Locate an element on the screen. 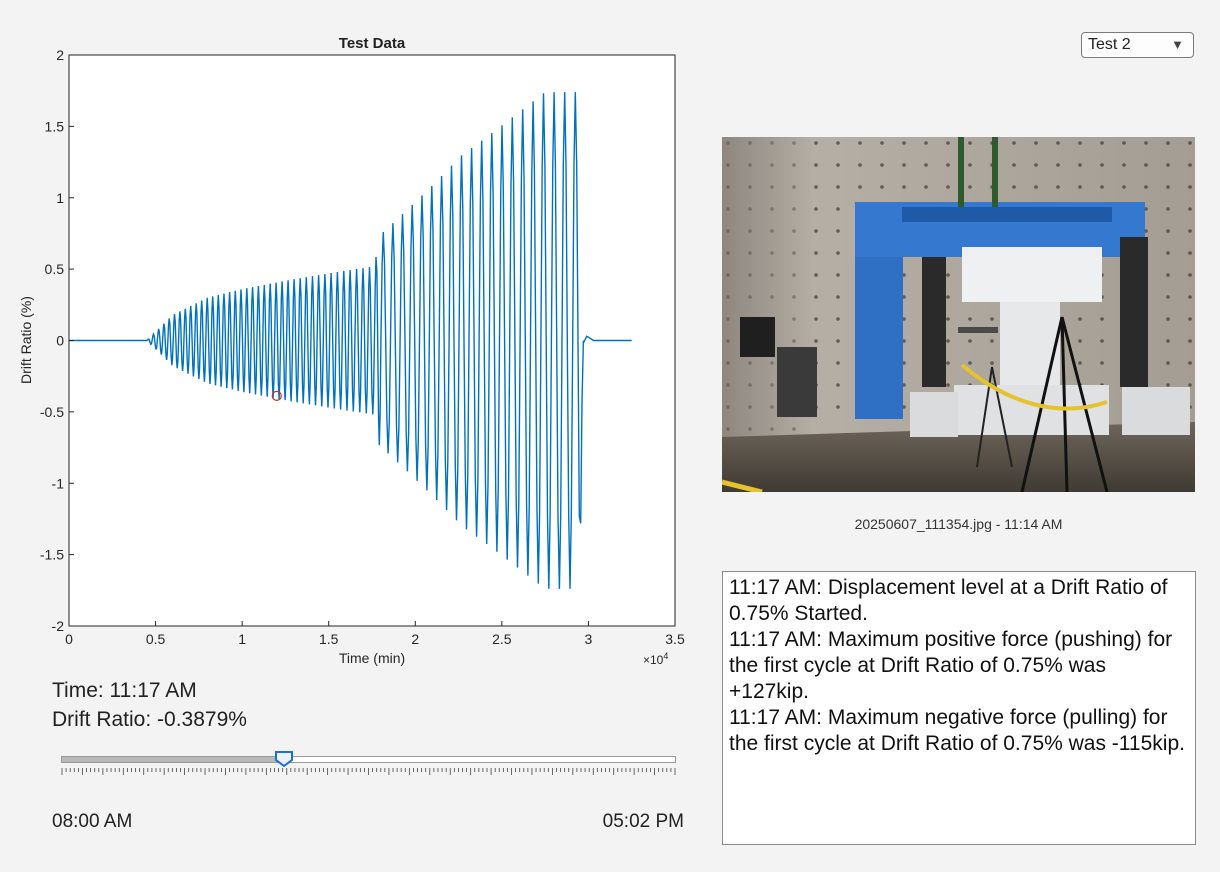  photo-caption: 20250607_111354.jpg - 11:14 AM is located at coordinates (958, 524).